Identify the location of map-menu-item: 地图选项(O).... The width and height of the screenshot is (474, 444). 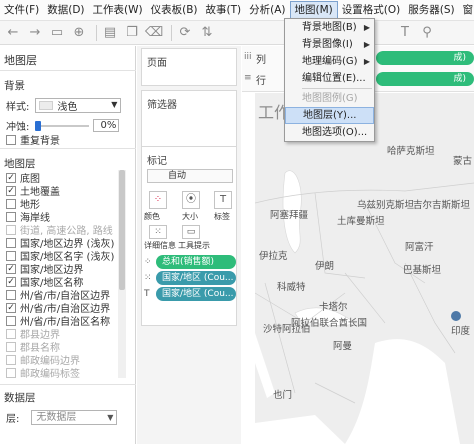
(329, 132).